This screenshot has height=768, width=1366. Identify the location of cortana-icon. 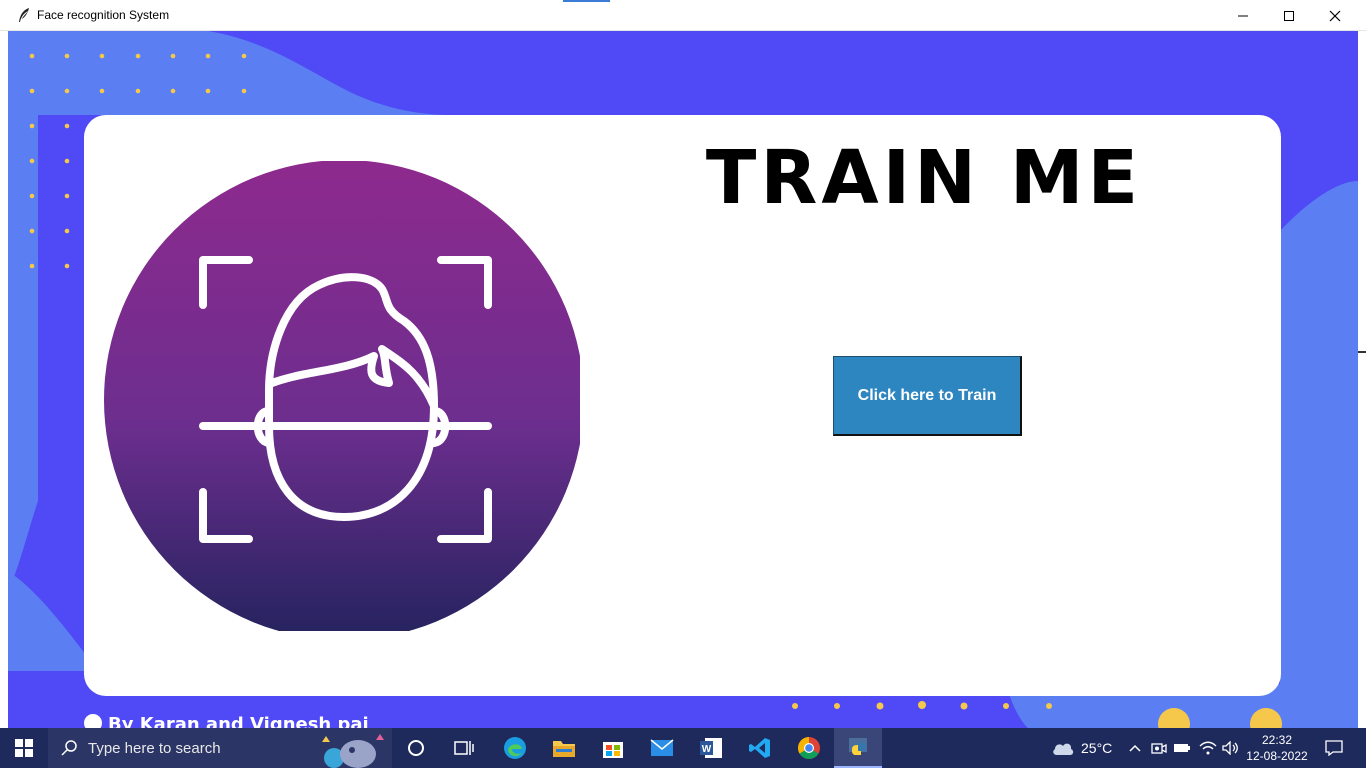
(416, 748).